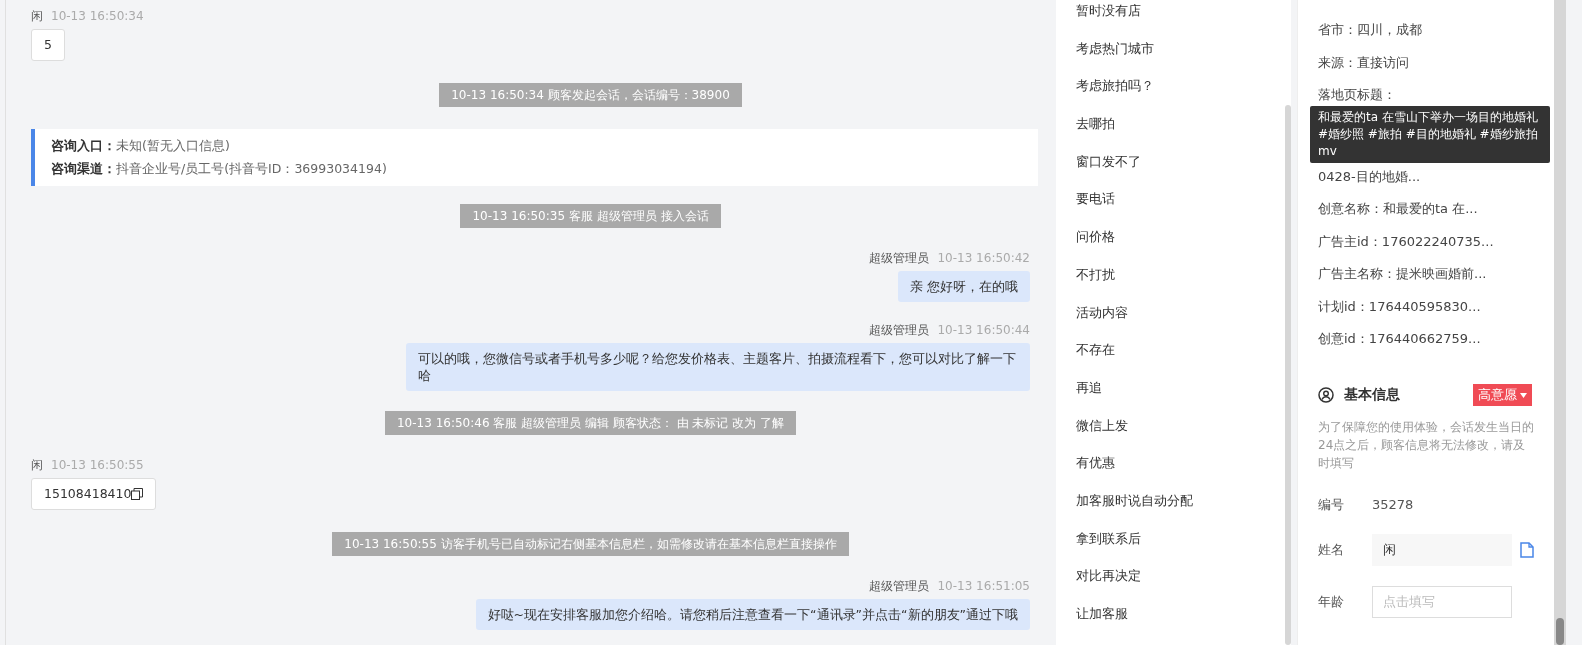  I want to click on quick-reply-item: 不存在, so click(1095, 350).